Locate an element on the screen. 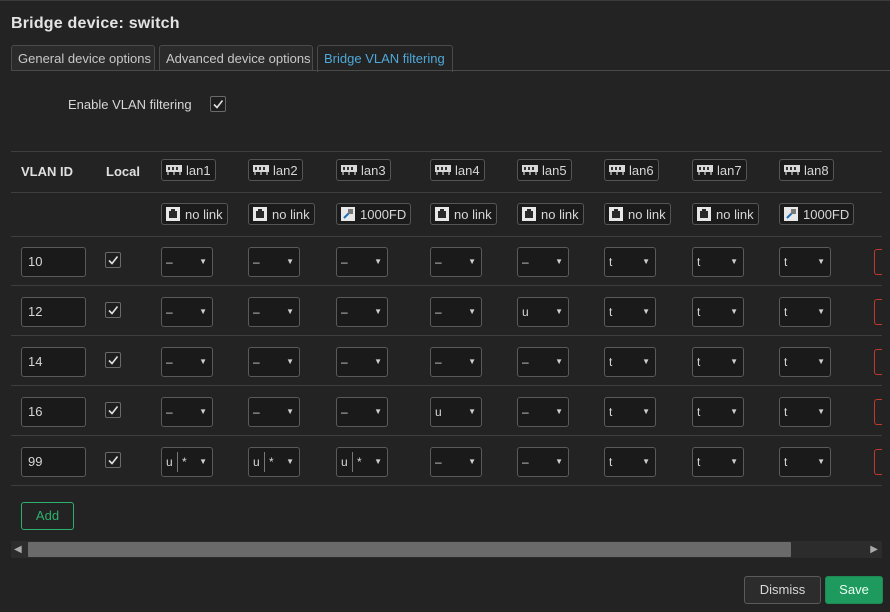  scroll-left-arrow-icon: ◀ is located at coordinates (18, 549).